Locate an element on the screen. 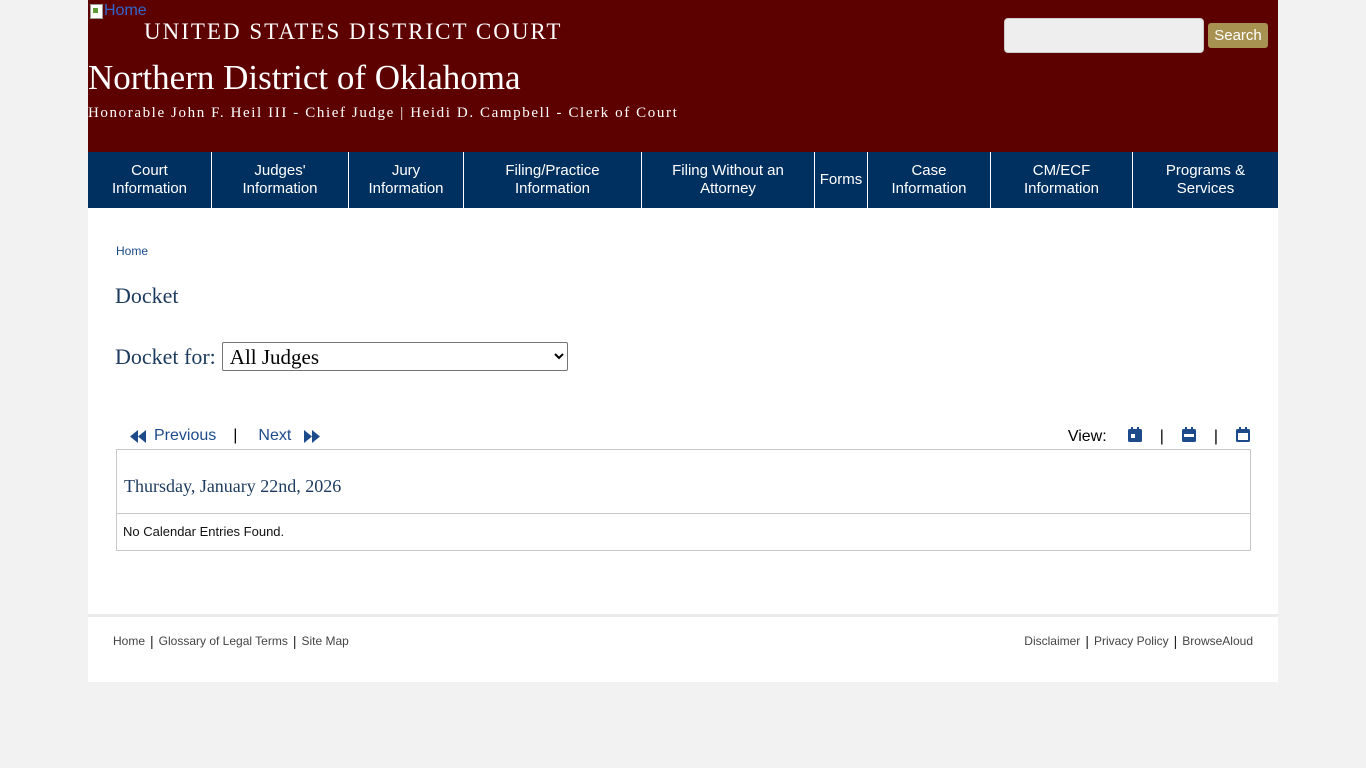 The image size is (1366, 768). rewind-icon is located at coordinates (138, 436).